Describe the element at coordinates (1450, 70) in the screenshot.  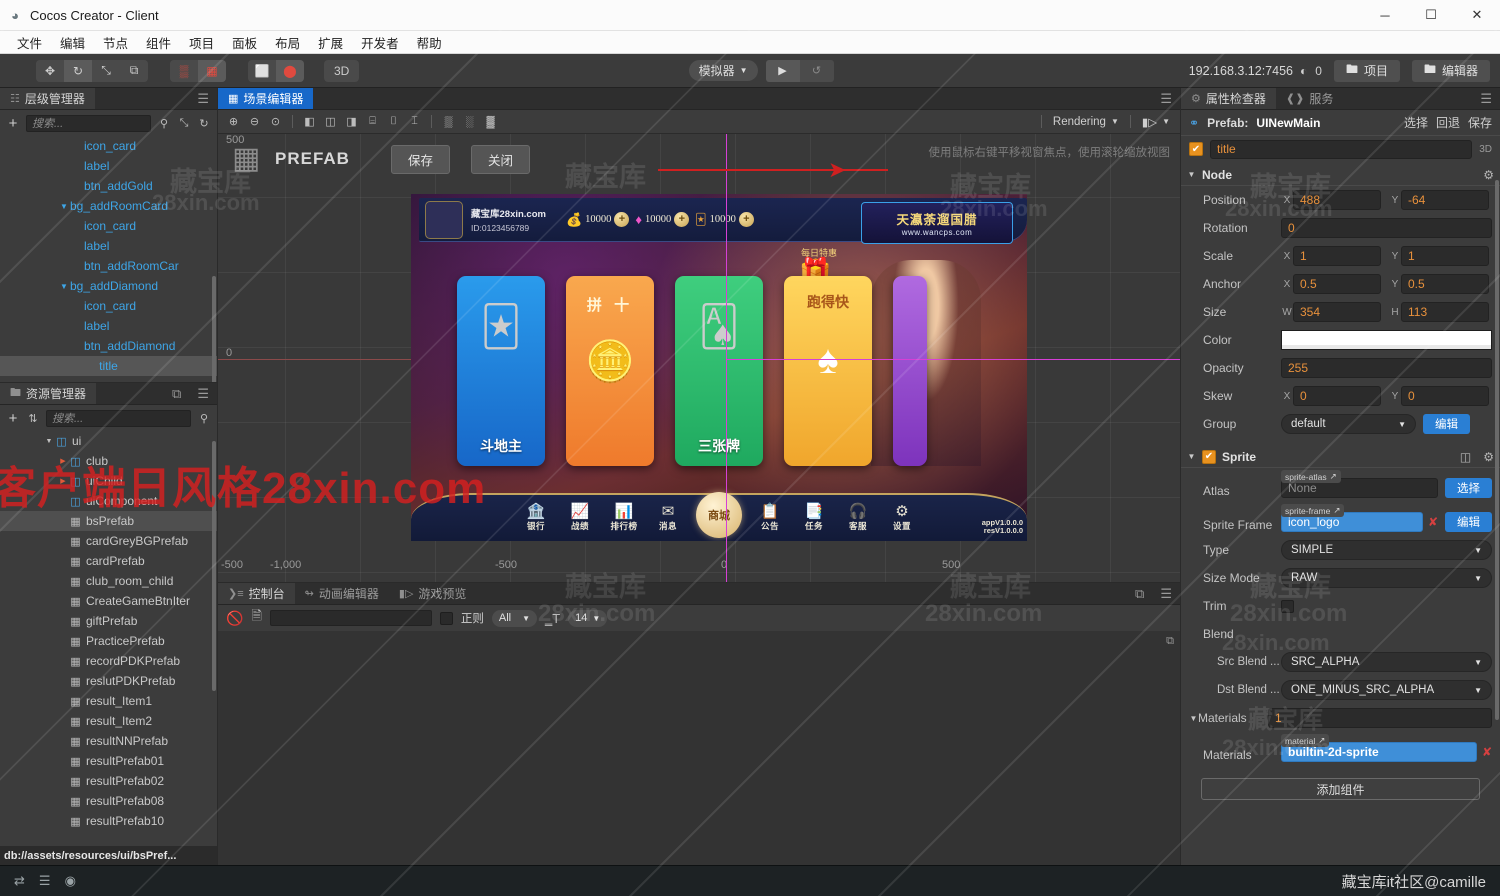
I see `editor-button: 🖿 编辑器` at that location.